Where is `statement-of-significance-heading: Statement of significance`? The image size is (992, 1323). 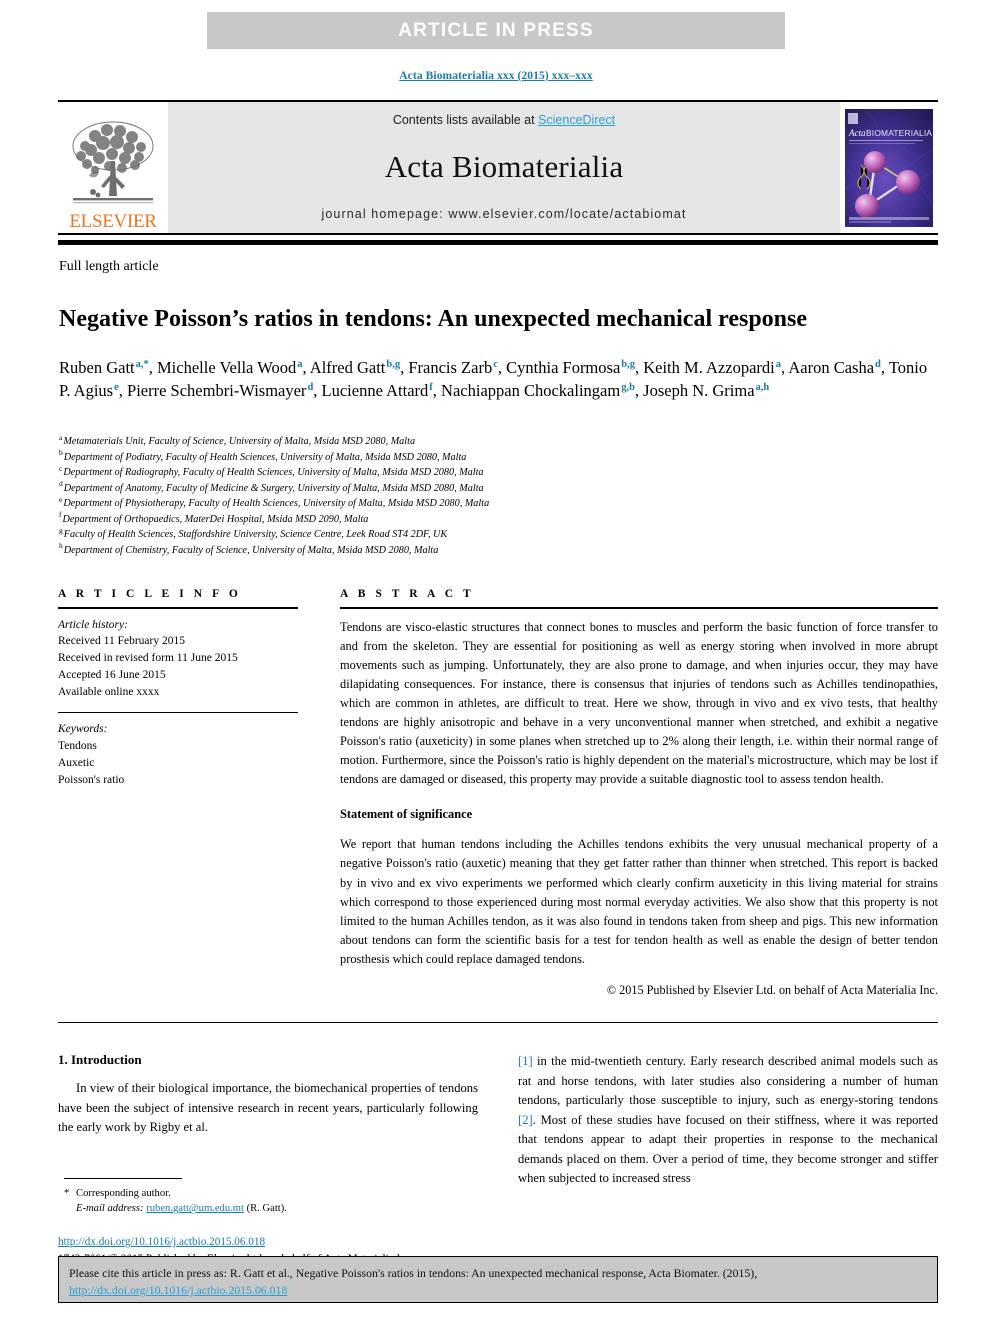 statement-of-significance-heading: Statement of significance is located at coordinates (406, 814).